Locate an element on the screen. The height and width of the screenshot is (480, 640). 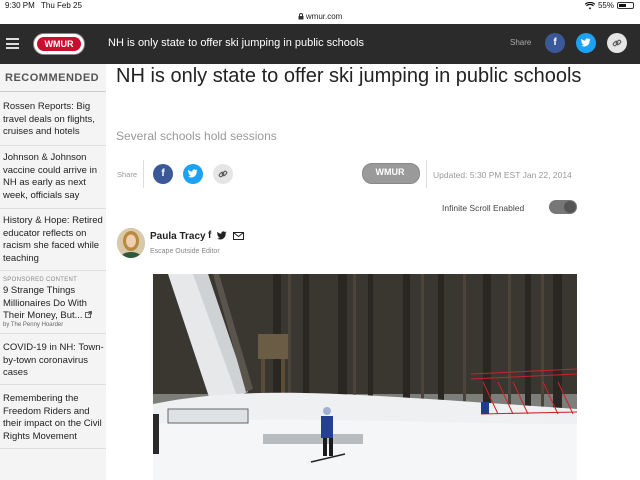
battery-percent: 55% is located at coordinates (605, 5).